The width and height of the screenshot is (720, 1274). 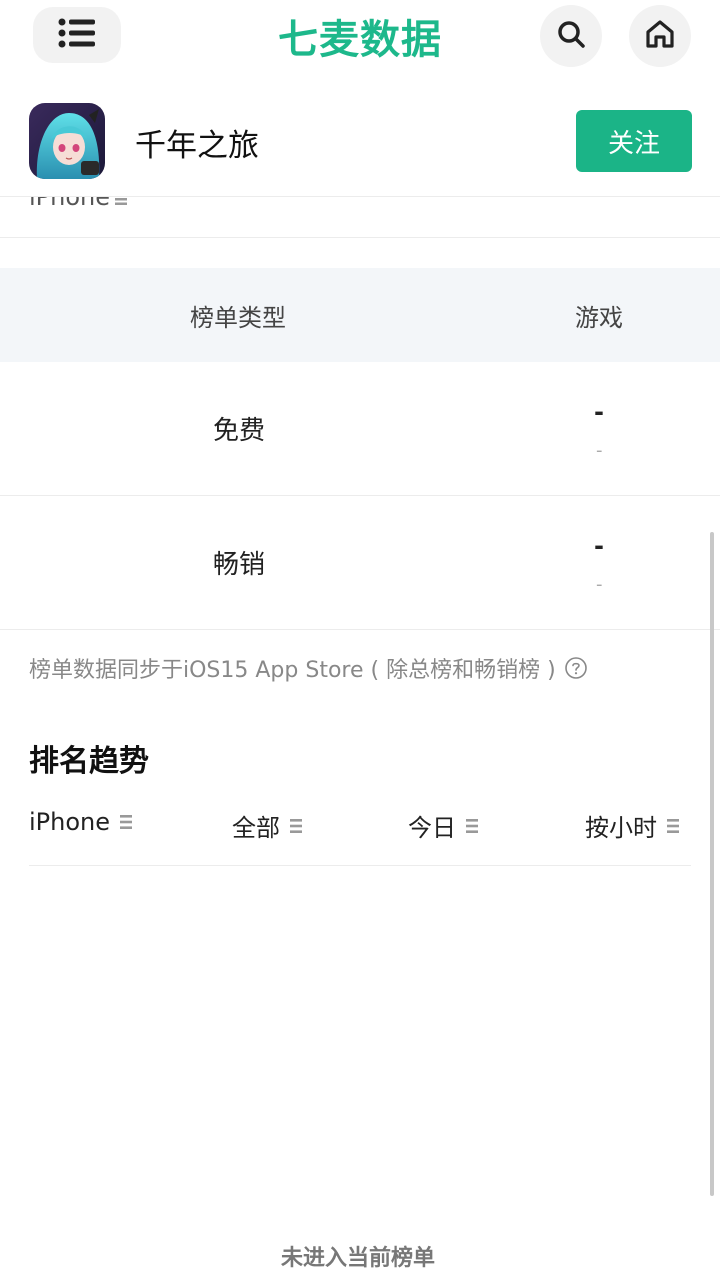 What do you see at coordinates (67, 141) in the screenshot?
I see `app-icon` at bounding box center [67, 141].